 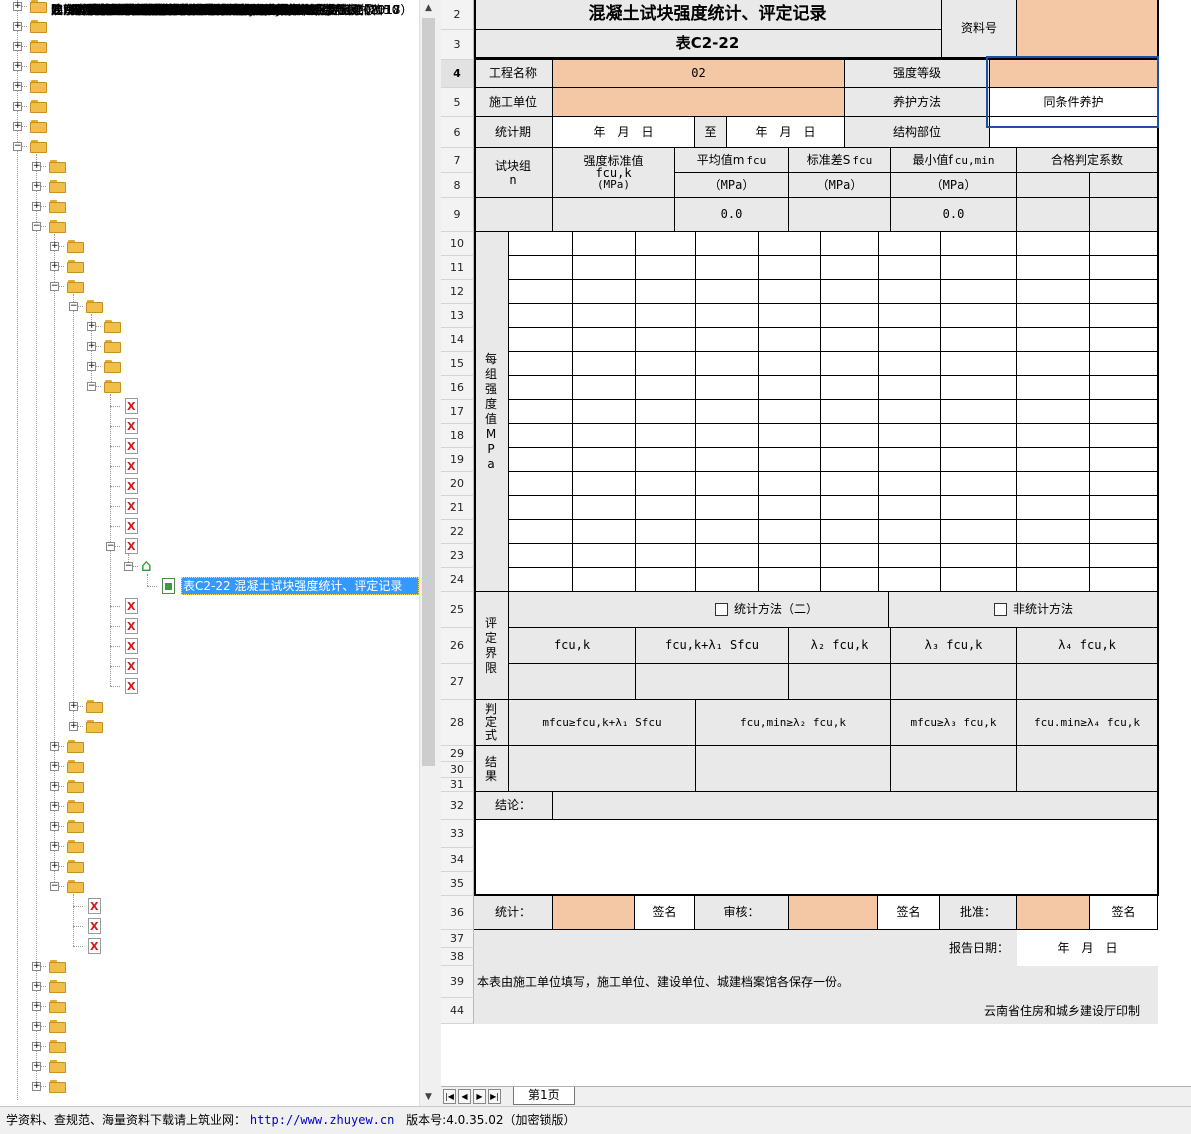 I want to click on row-header: 26, so click(x=457, y=646).